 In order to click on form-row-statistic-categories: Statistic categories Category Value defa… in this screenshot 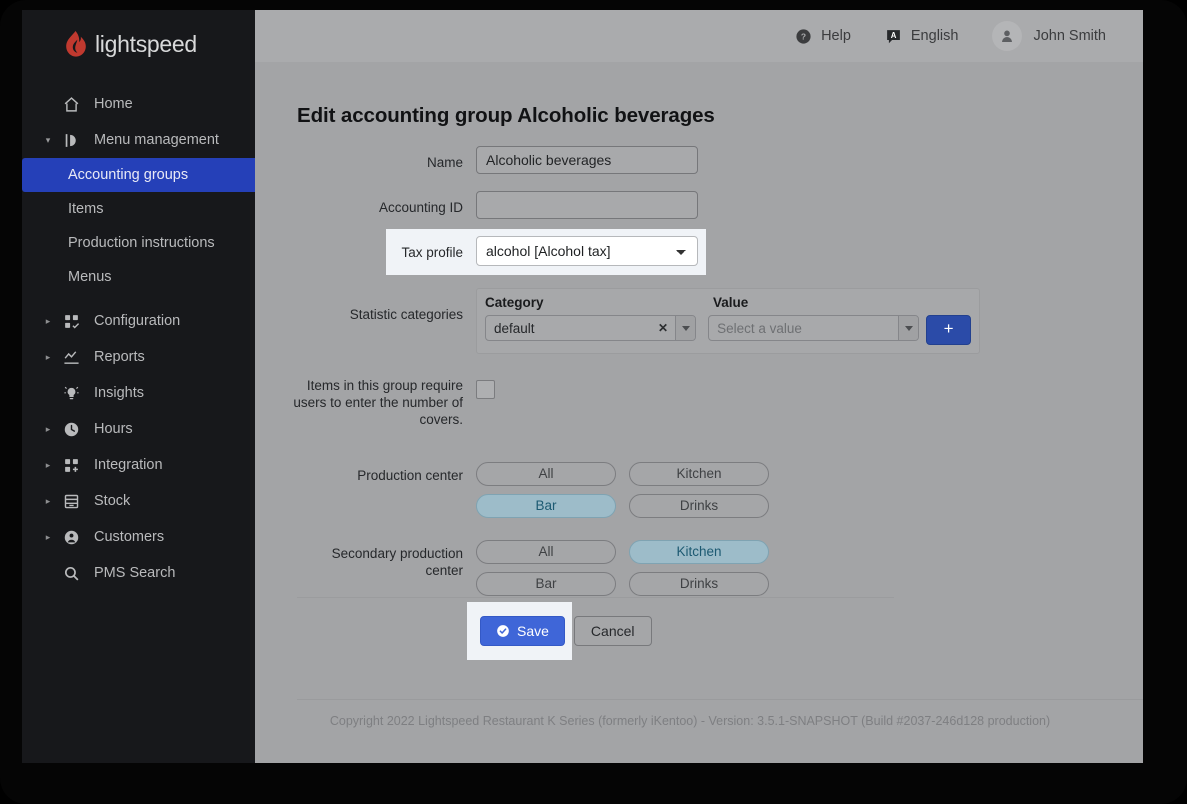, I will do `click(699, 321)`.